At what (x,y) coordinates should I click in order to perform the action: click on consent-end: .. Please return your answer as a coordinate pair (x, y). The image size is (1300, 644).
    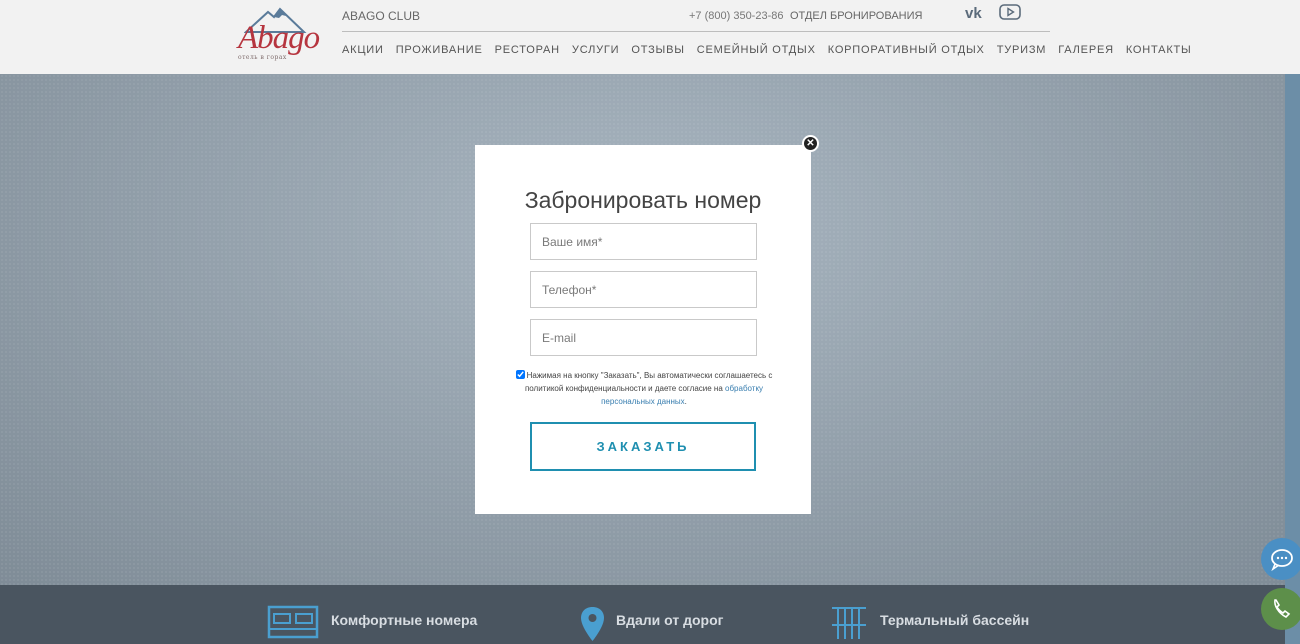
    Looking at the image, I should click on (685, 401).